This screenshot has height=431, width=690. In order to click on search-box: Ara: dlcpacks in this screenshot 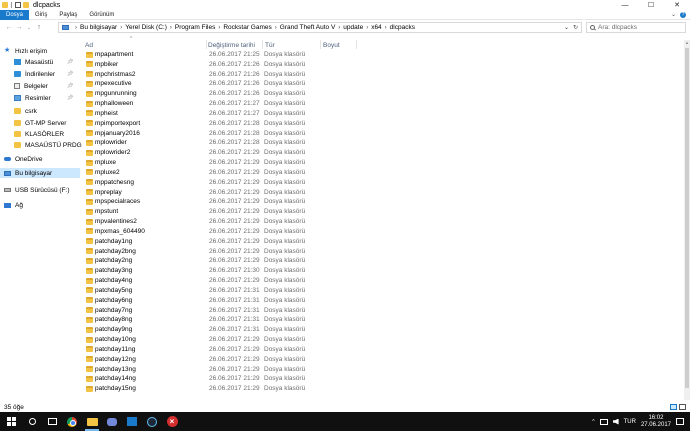, I will do `click(636, 27)`.